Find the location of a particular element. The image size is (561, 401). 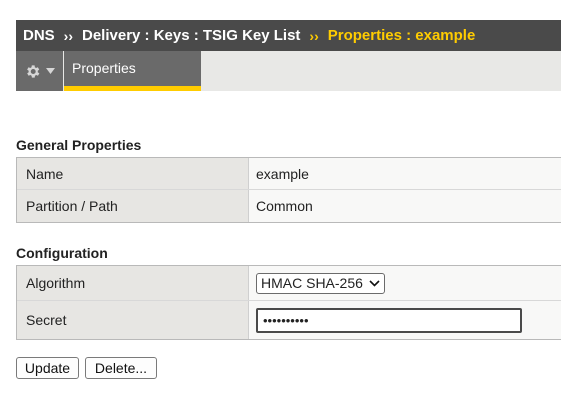

table-row: Secret •••••••••• is located at coordinates (289, 320).